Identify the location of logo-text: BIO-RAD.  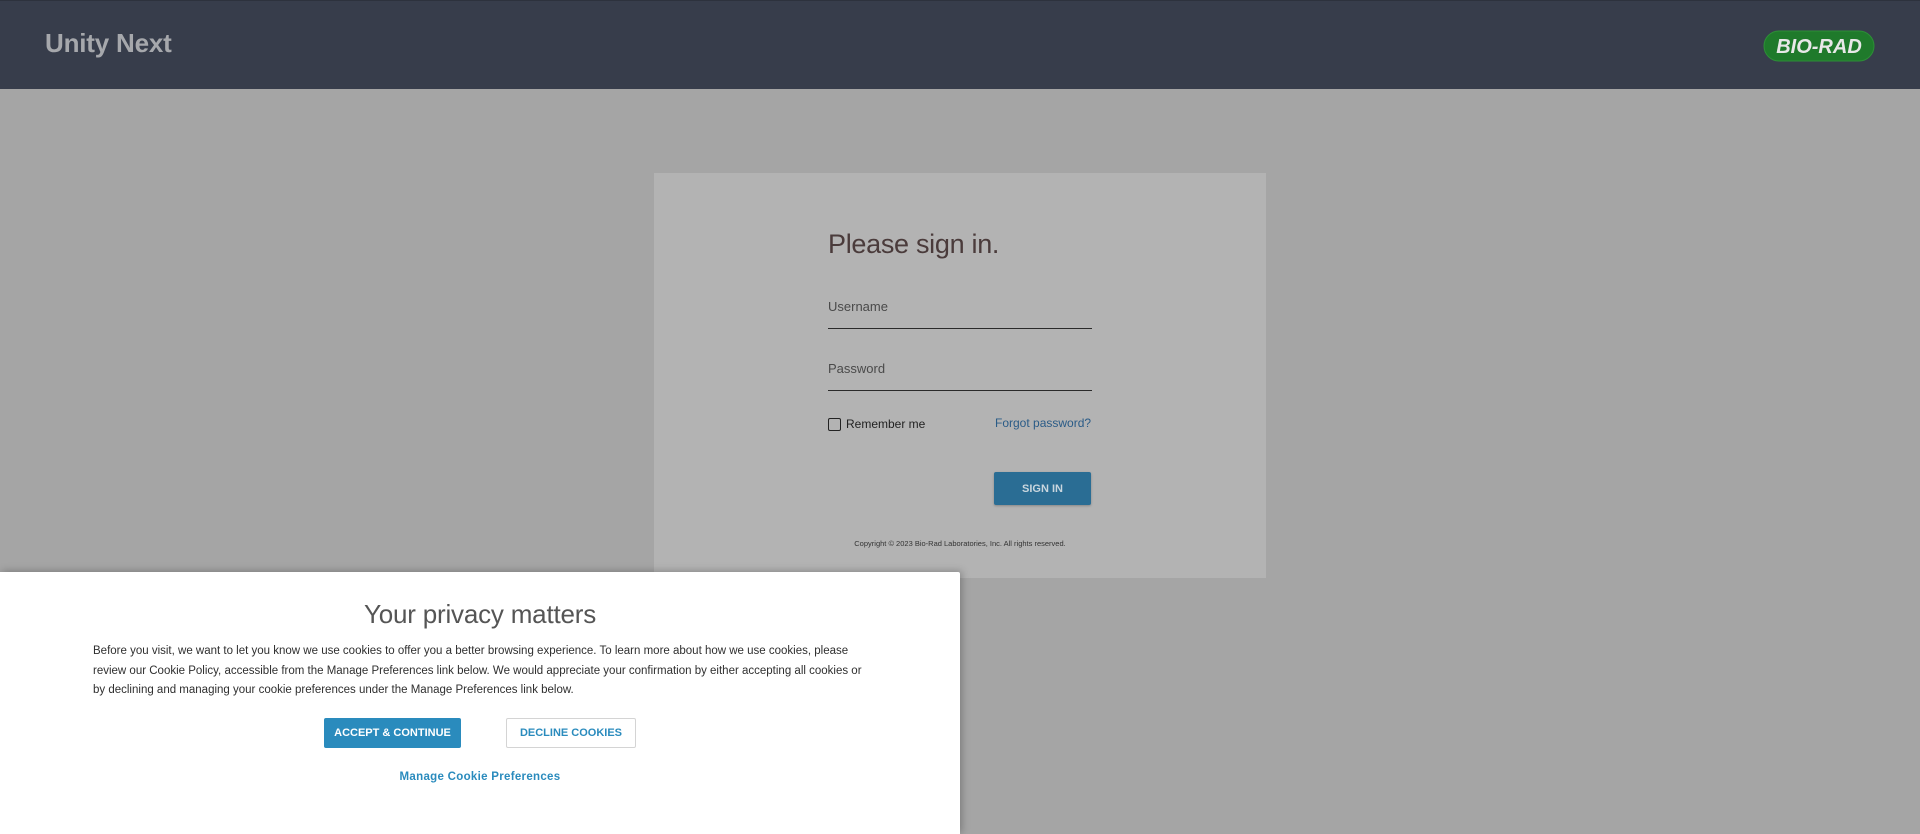
(1819, 47).